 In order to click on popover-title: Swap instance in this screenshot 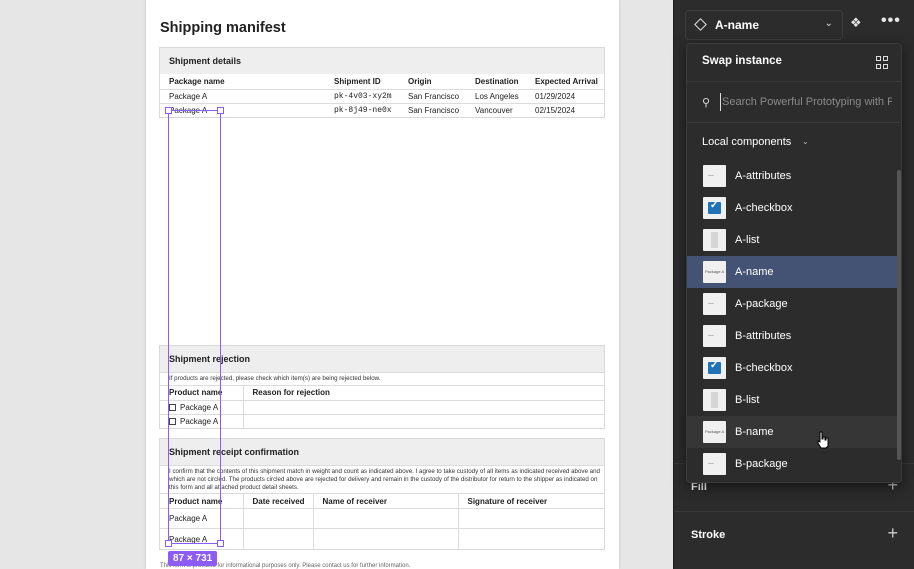, I will do `click(742, 61)`.